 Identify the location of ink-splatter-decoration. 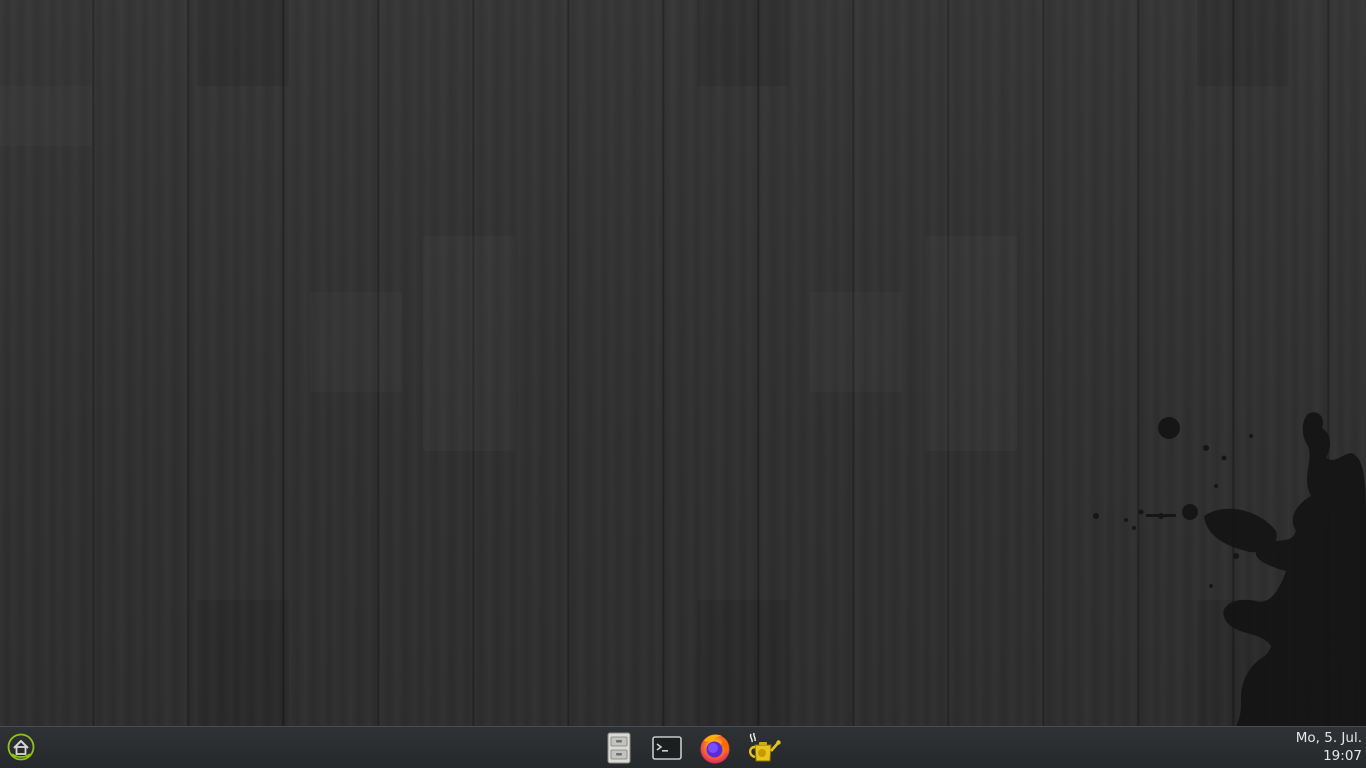
(1229, 569).